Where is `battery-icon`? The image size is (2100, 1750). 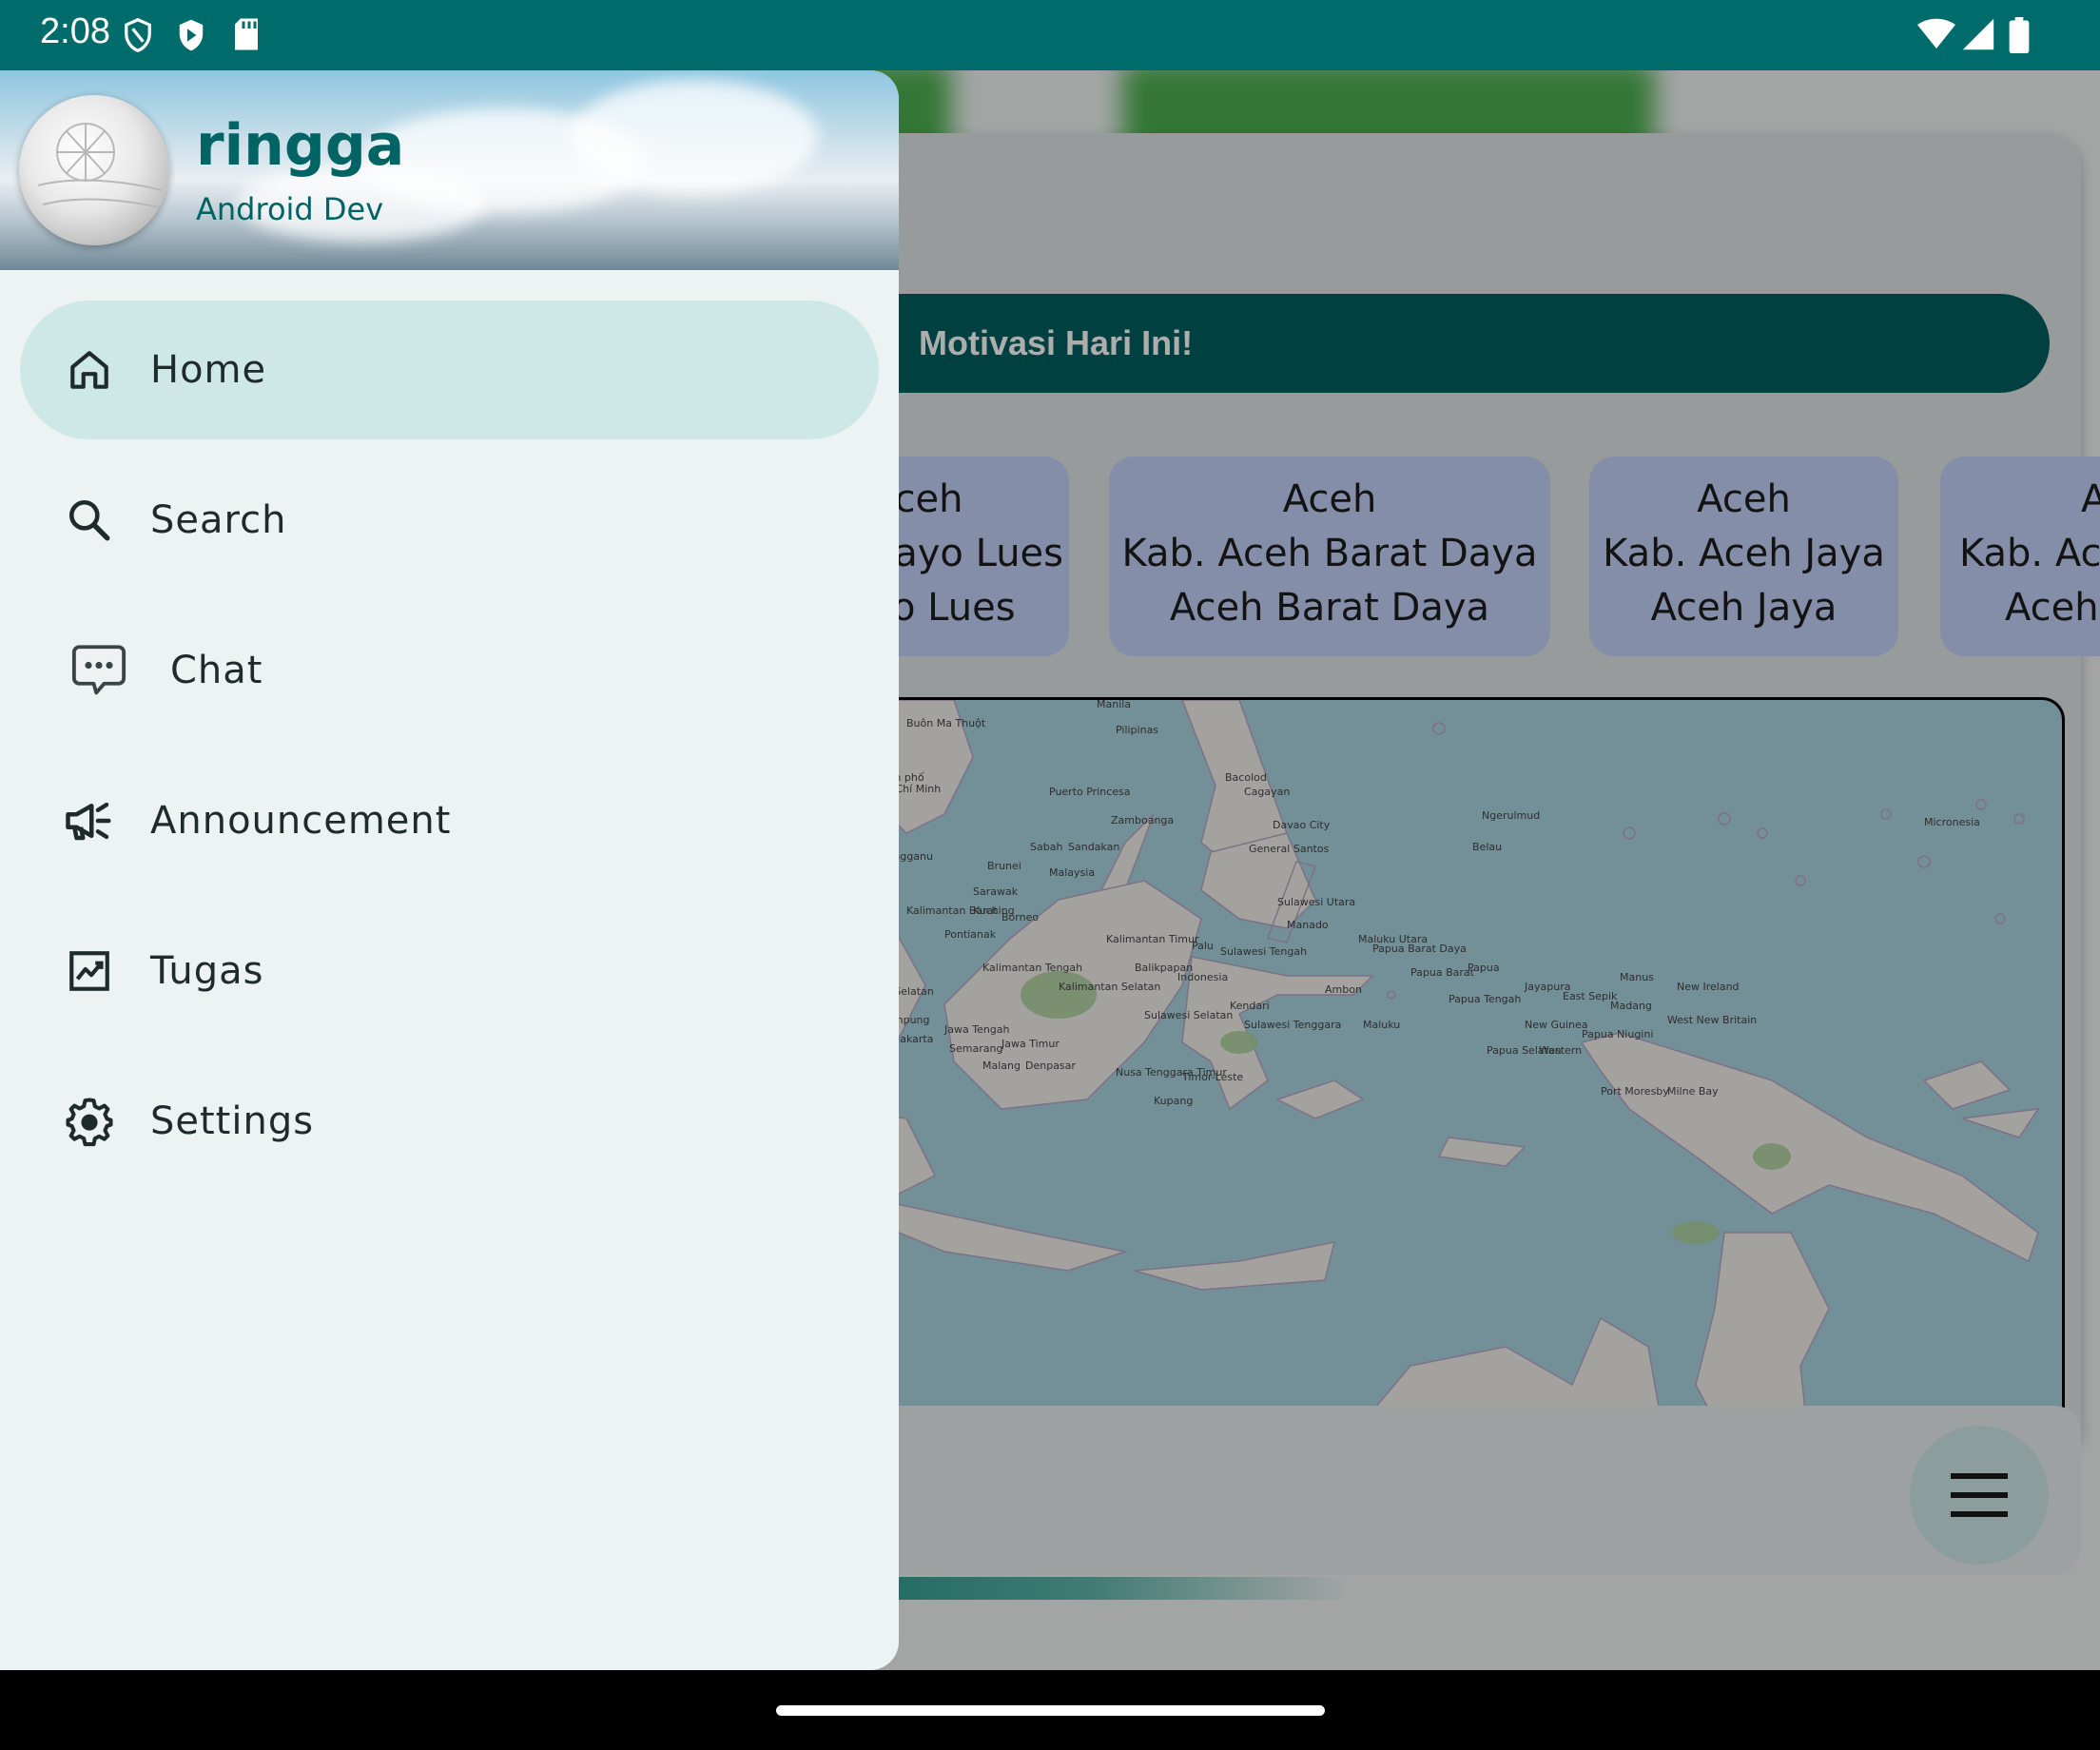
battery-icon is located at coordinates (2020, 35).